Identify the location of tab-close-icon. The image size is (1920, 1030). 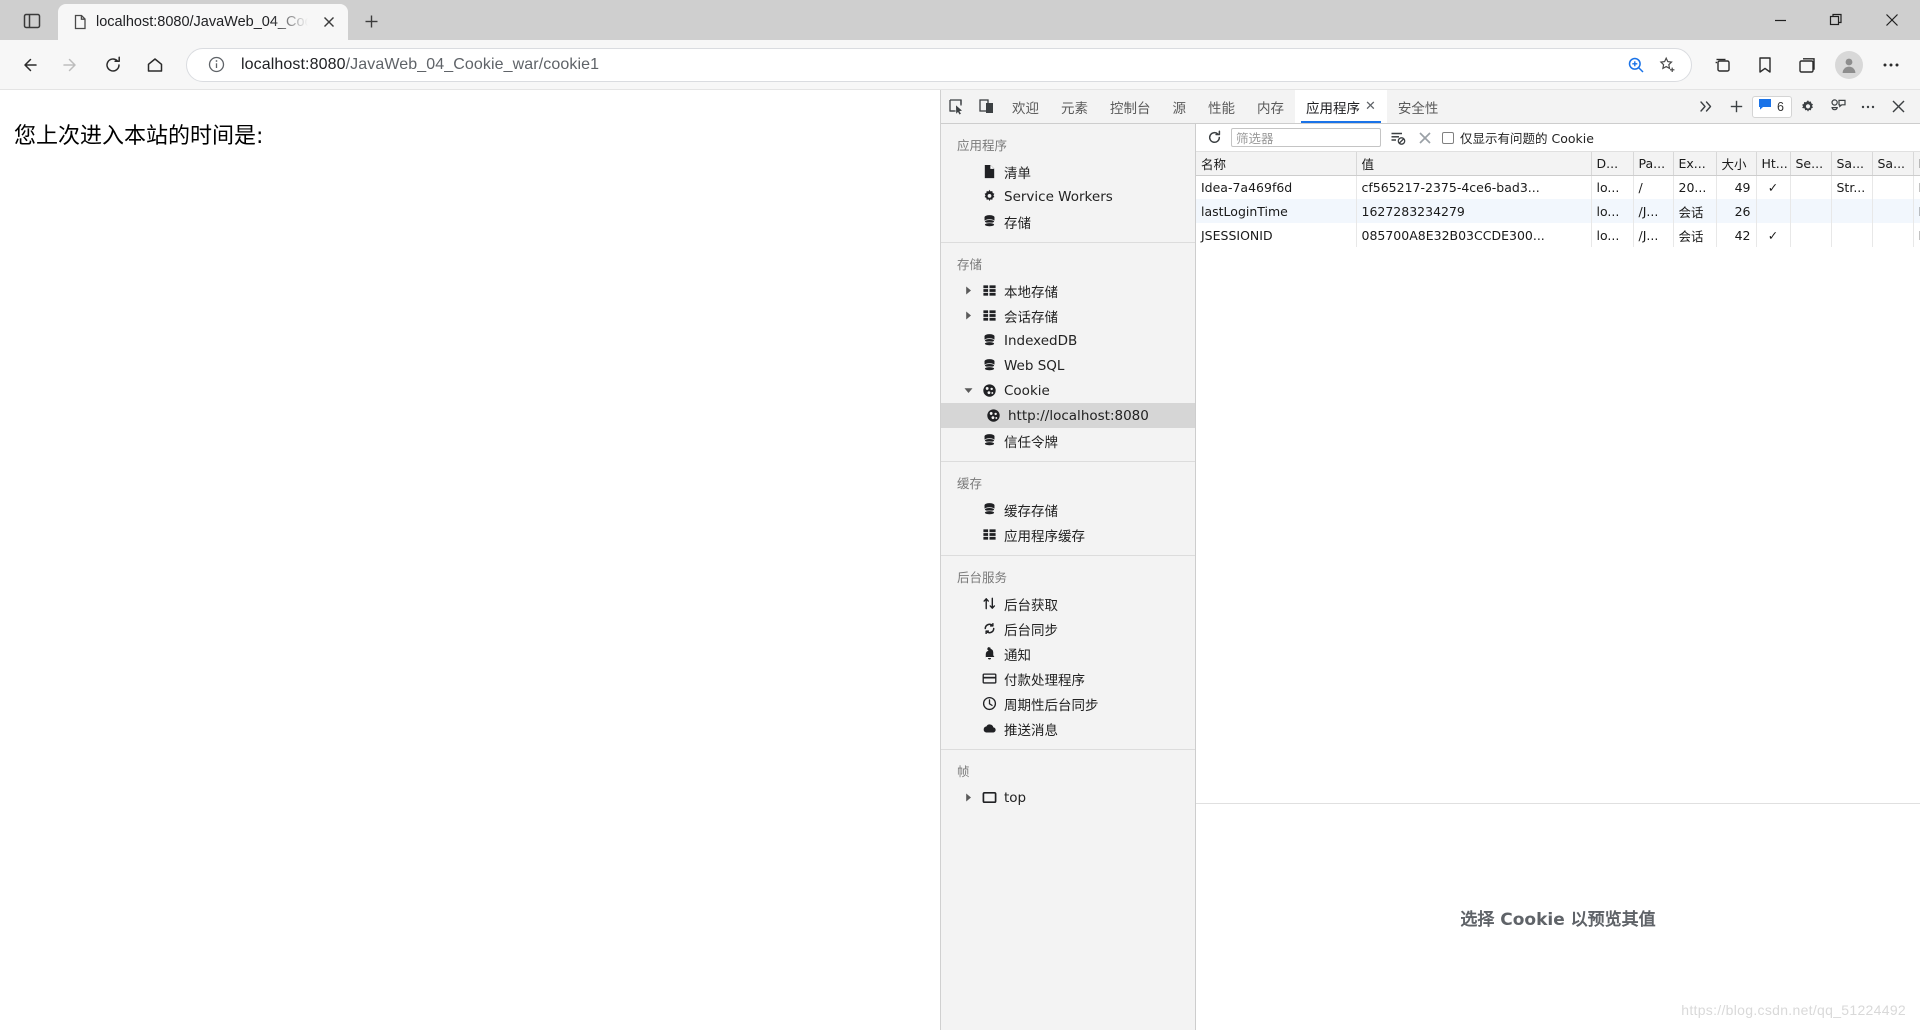
(329, 22).